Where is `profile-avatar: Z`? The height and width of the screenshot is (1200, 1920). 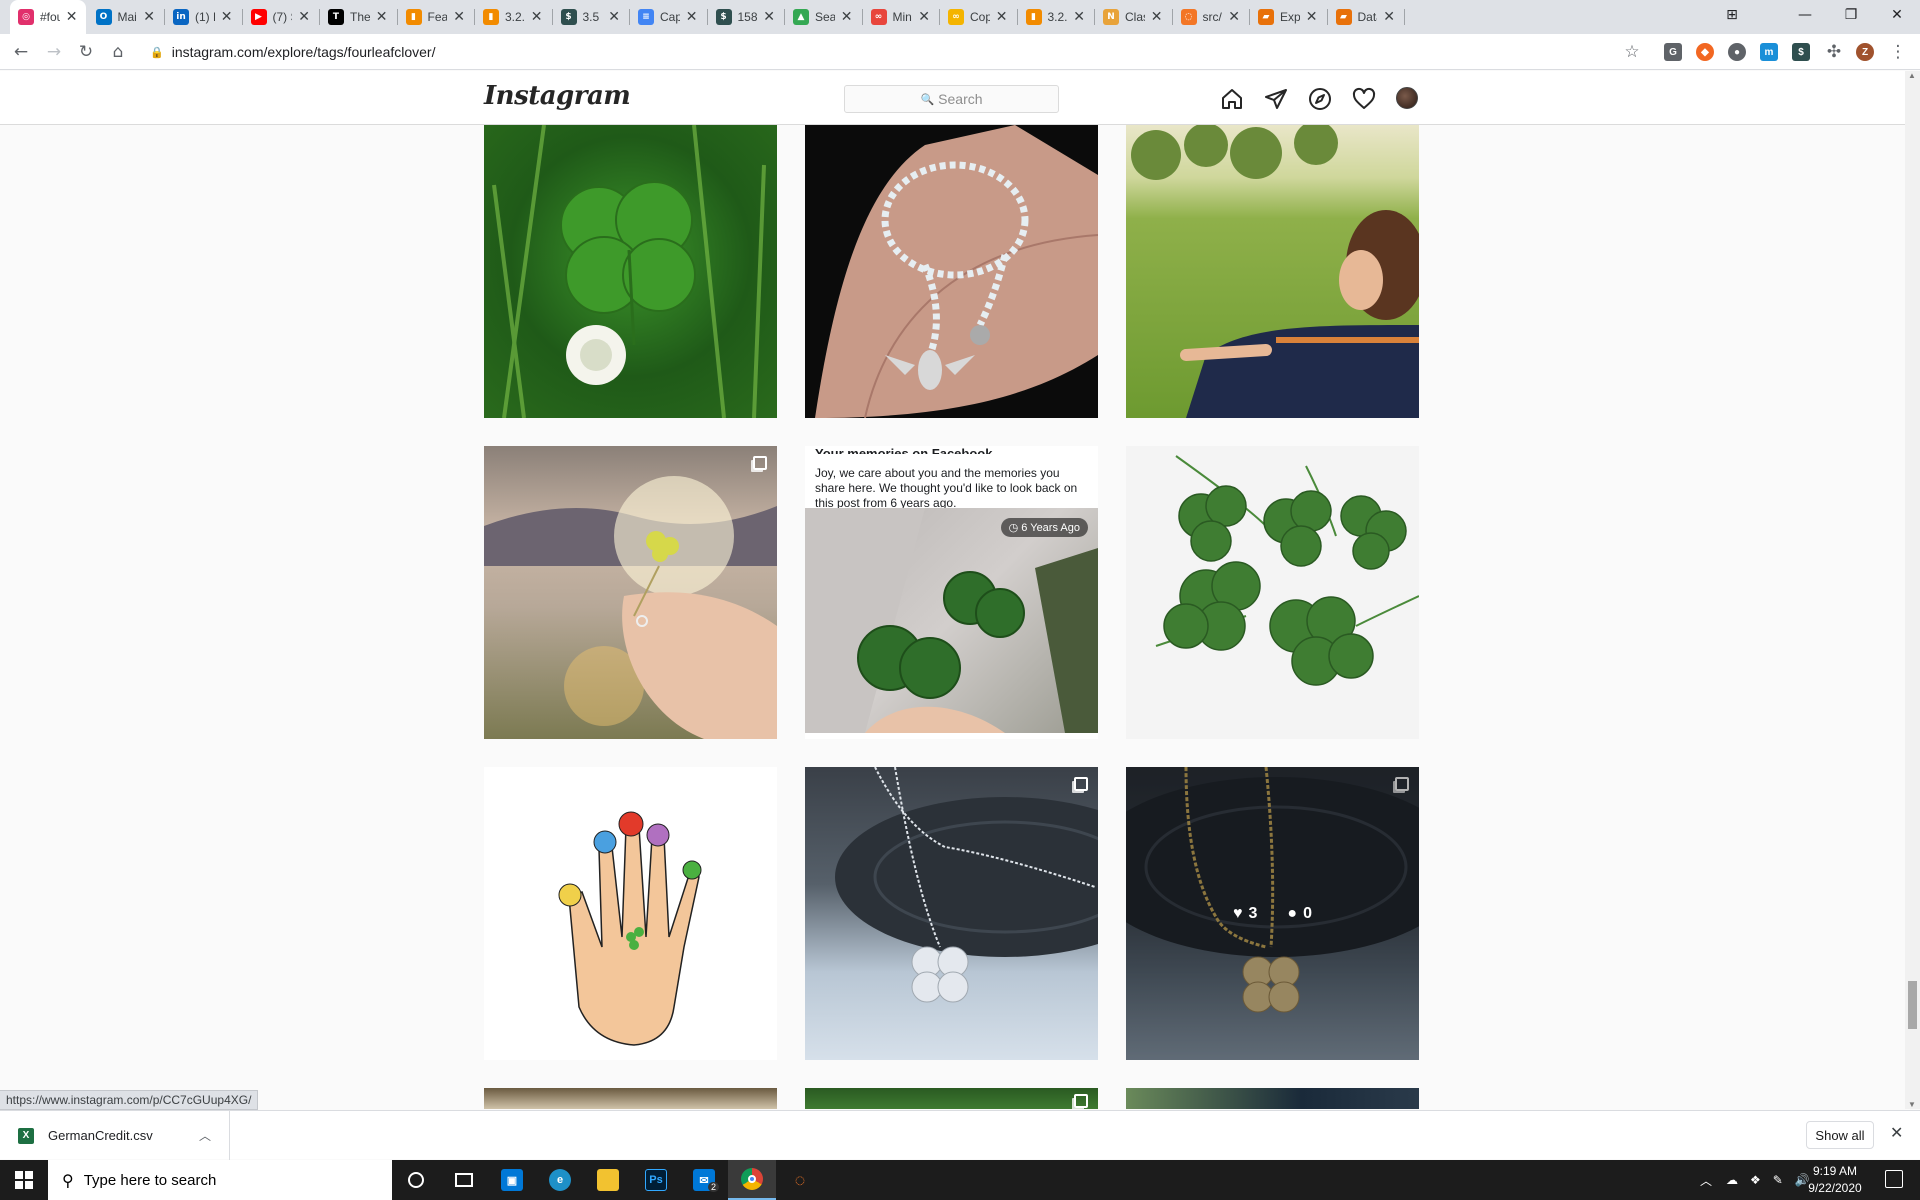 profile-avatar: Z is located at coordinates (1865, 52).